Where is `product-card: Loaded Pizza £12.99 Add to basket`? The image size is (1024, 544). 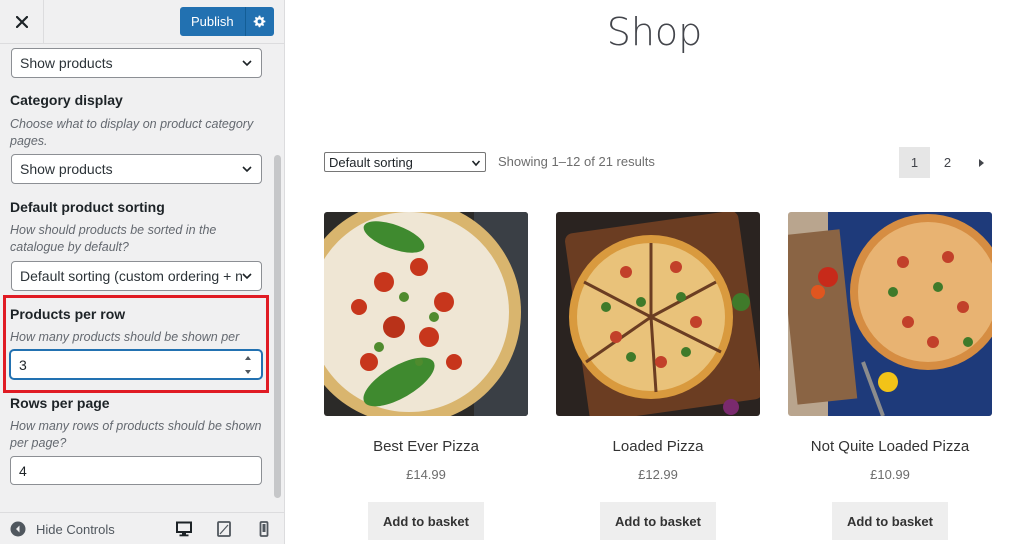 product-card: Loaded Pizza £12.99 Add to basket is located at coordinates (658, 376).